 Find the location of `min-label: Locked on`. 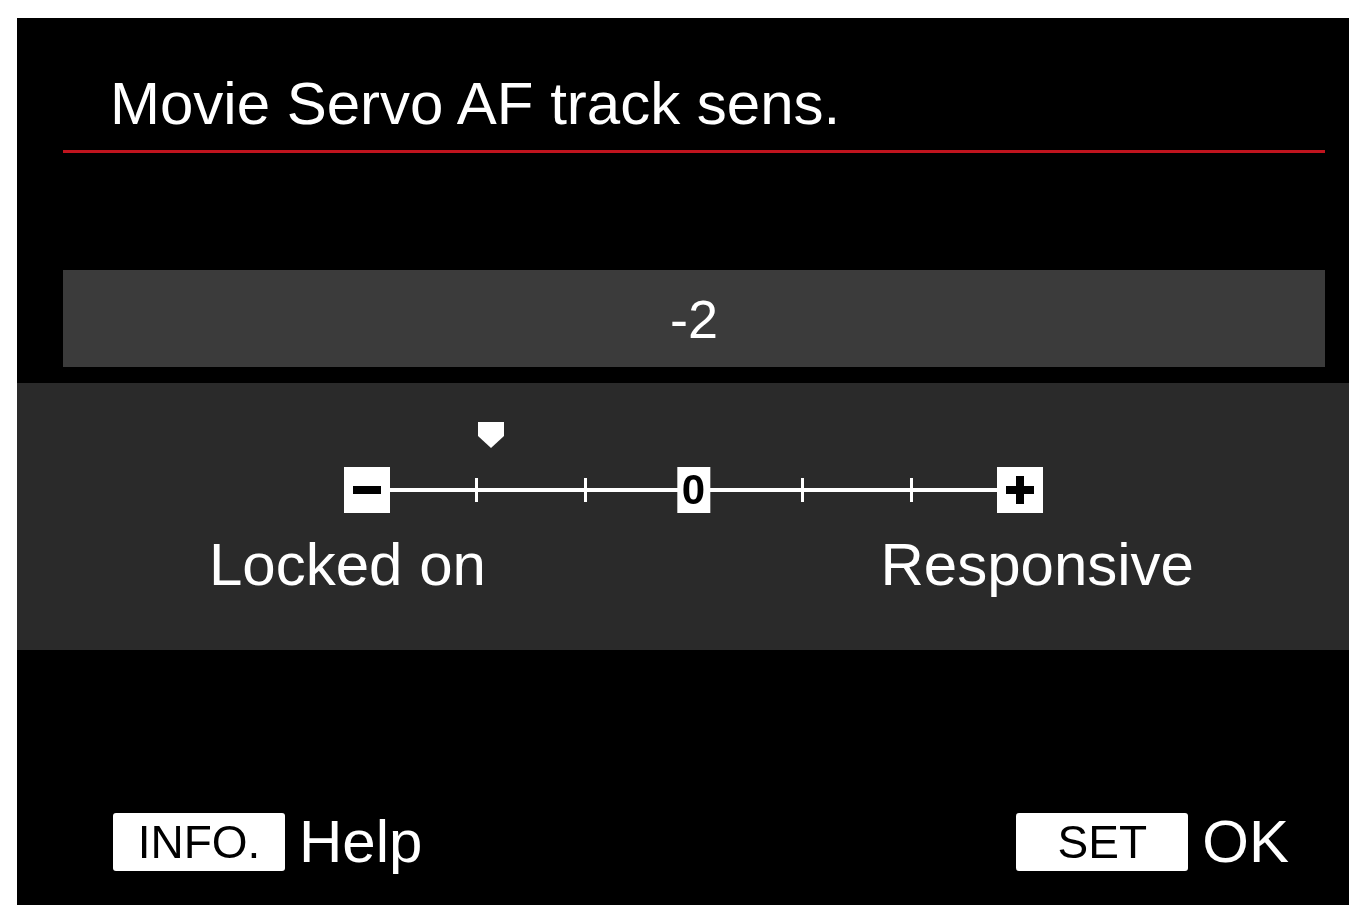

min-label: Locked on is located at coordinates (347, 565).